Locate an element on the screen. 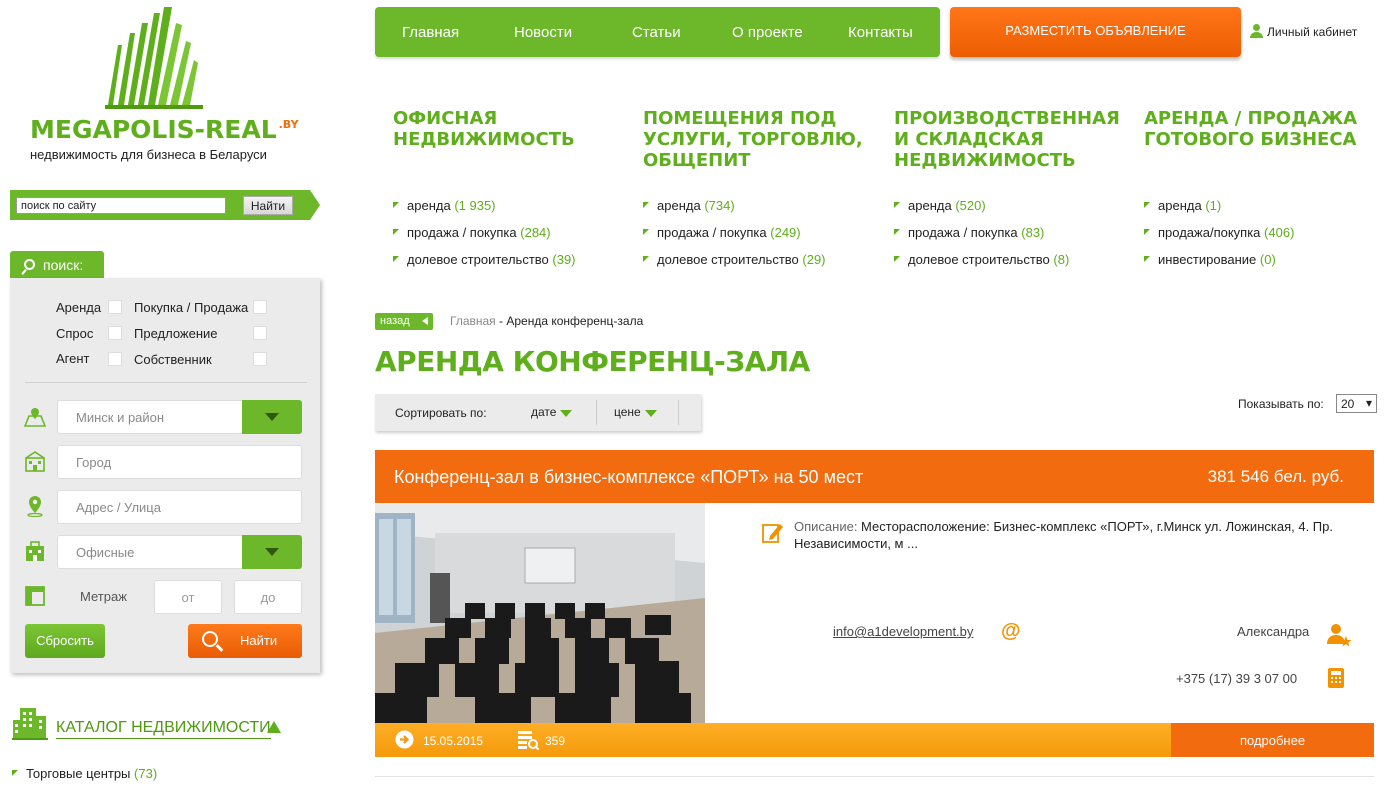  checkbox-label-rent: Аренда is located at coordinates (79, 307).